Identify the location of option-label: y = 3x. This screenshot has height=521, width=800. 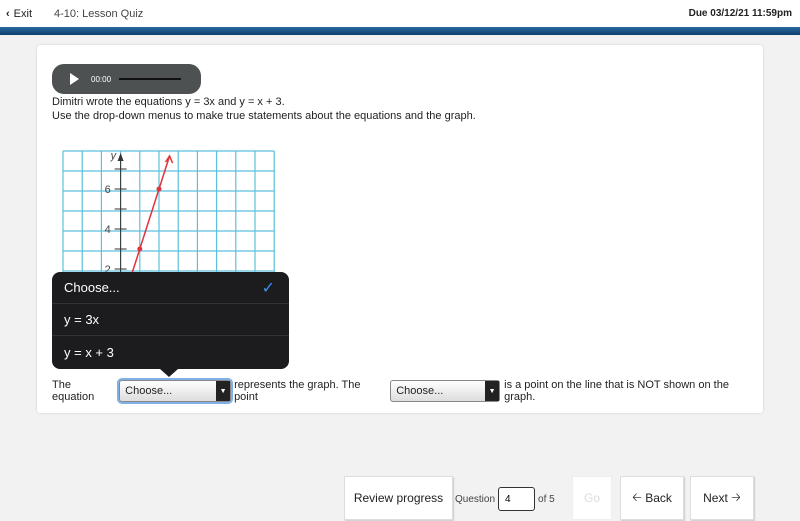
(82, 319).